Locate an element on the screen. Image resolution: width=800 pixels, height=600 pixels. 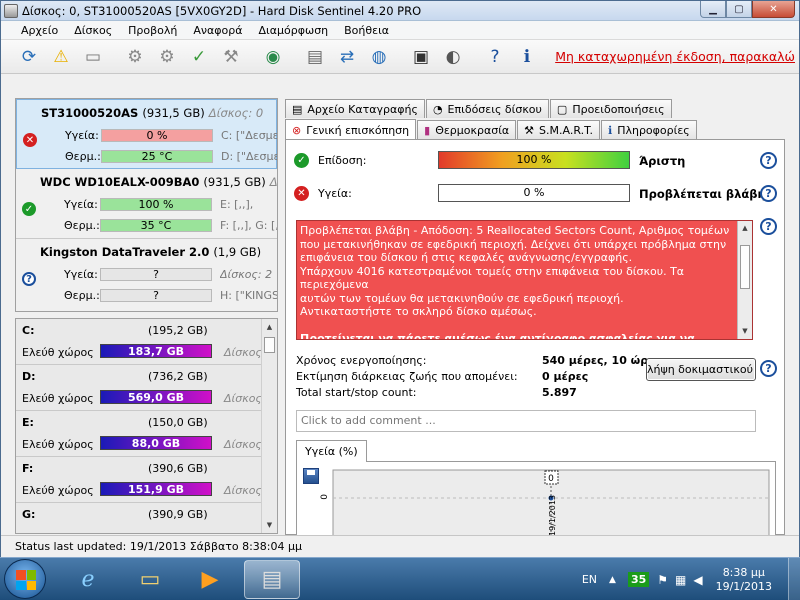
unregistered-link: Μη καταχωρημένη έκδοση, παρακαλώ is located at coordinates (675, 56).